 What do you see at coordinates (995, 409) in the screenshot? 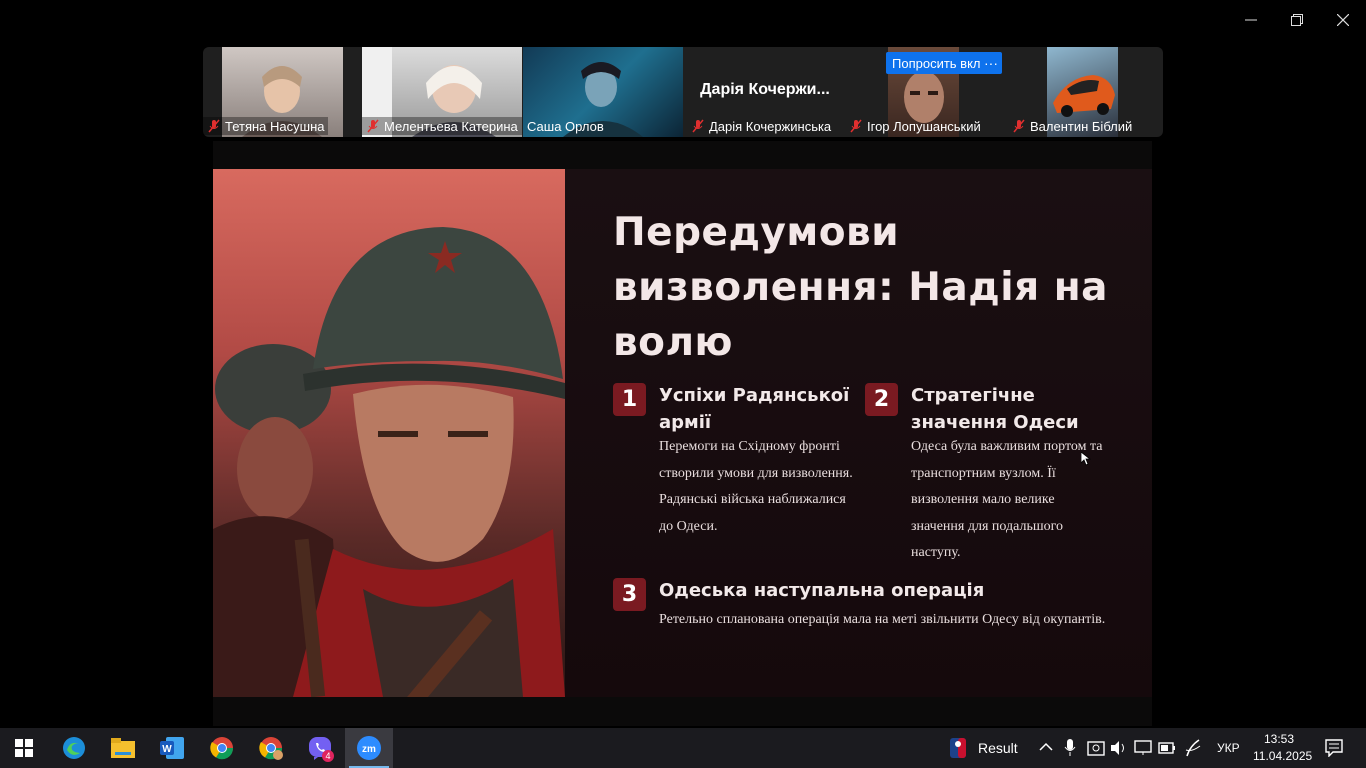
I see `item-title: Стратегічне значення Одеси` at bounding box center [995, 409].